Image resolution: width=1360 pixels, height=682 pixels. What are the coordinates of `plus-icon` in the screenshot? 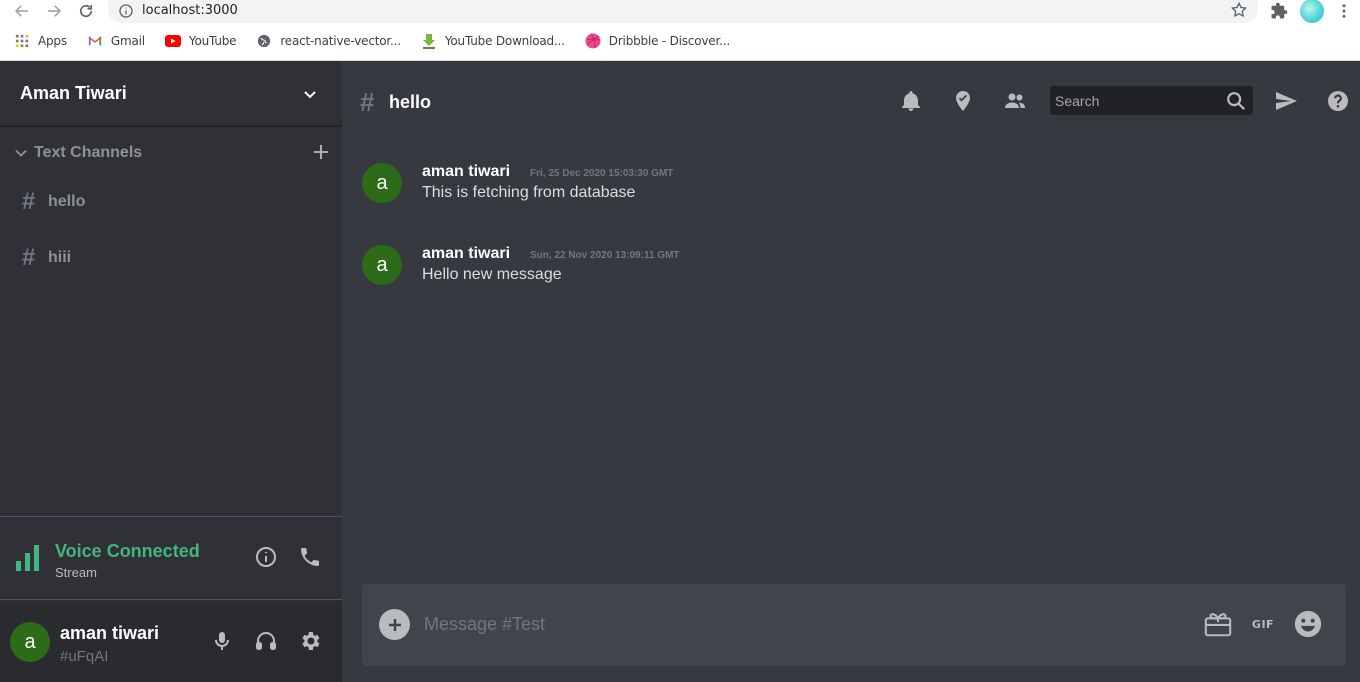 It's located at (394, 624).